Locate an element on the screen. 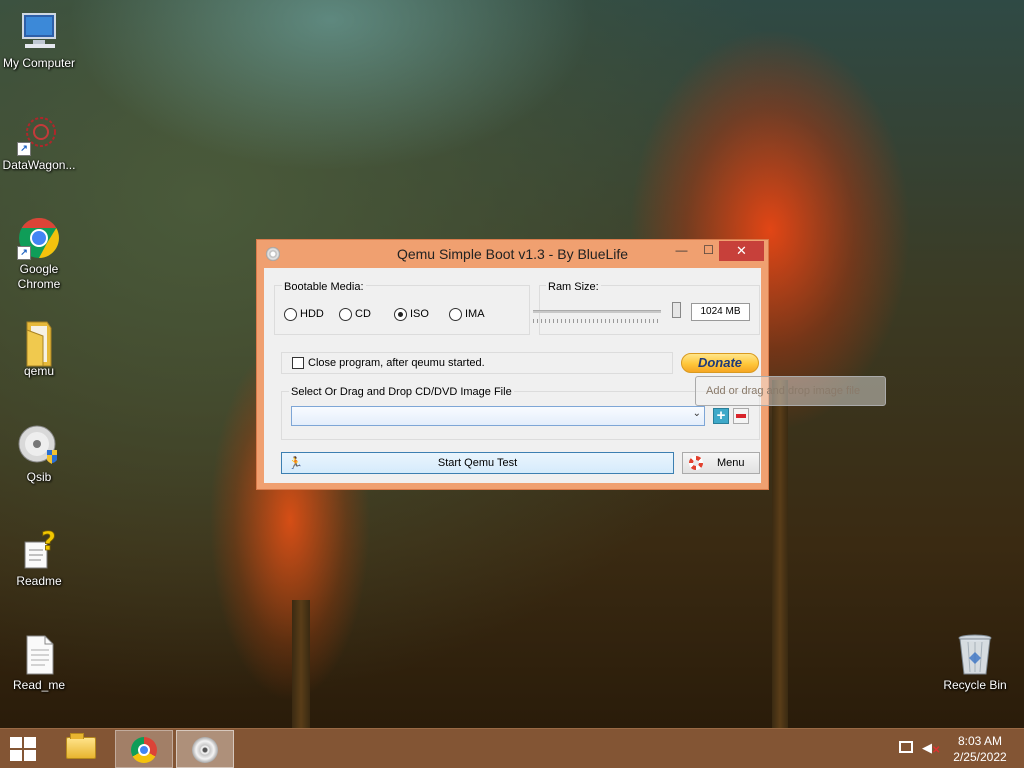 The image size is (1024, 768). text-file-icon is located at coordinates (39, 654).